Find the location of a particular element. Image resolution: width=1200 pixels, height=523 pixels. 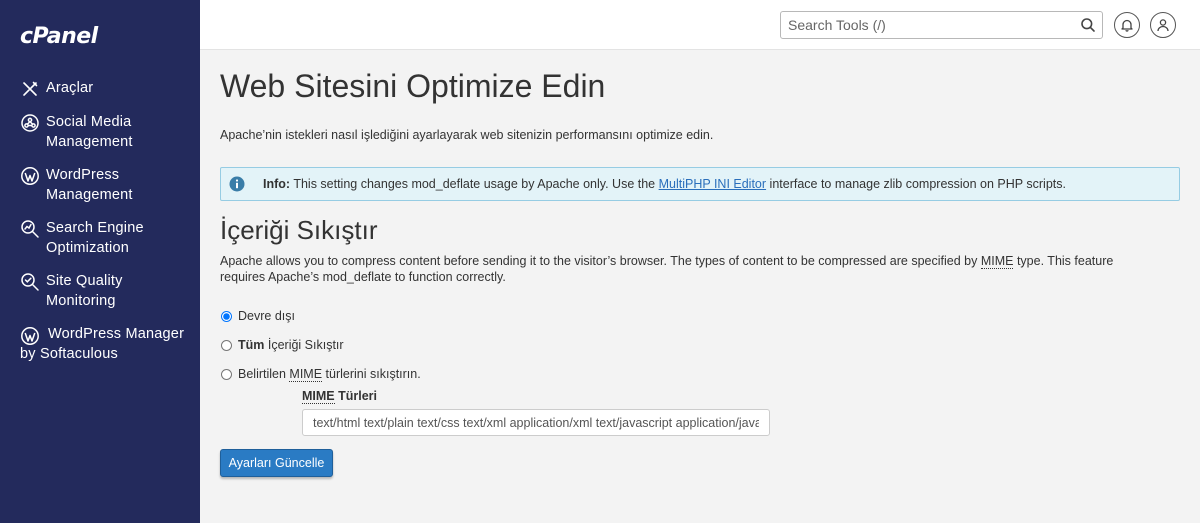

radio-all-rest: İçeriği Sıkıştır is located at coordinates (304, 345).